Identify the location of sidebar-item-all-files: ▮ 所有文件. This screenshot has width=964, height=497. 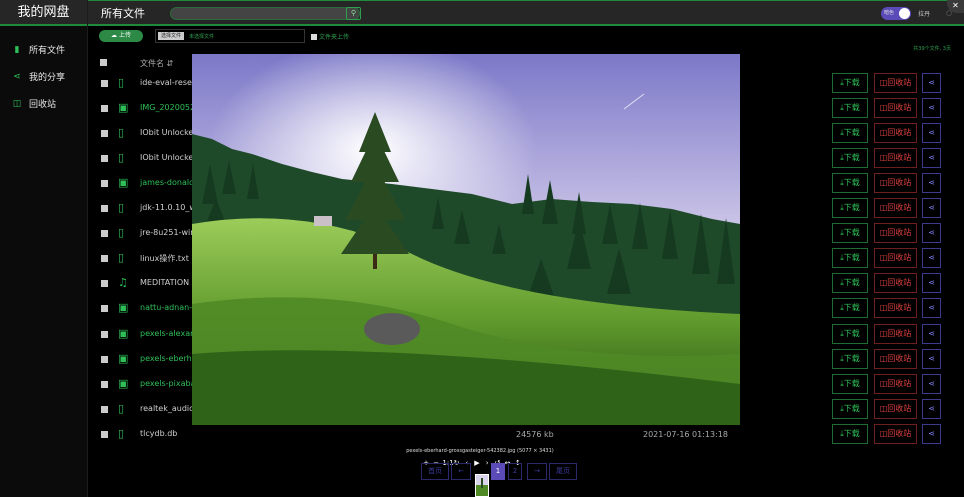
(43, 49).